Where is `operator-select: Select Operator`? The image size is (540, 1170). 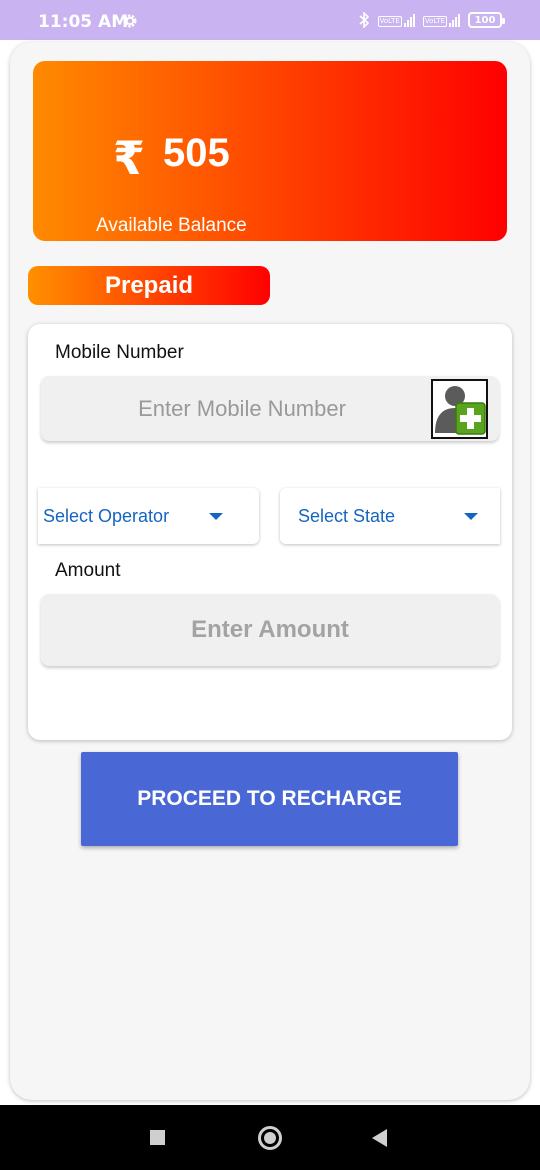
operator-select: Select Operator is located at coordinates (148, 516).